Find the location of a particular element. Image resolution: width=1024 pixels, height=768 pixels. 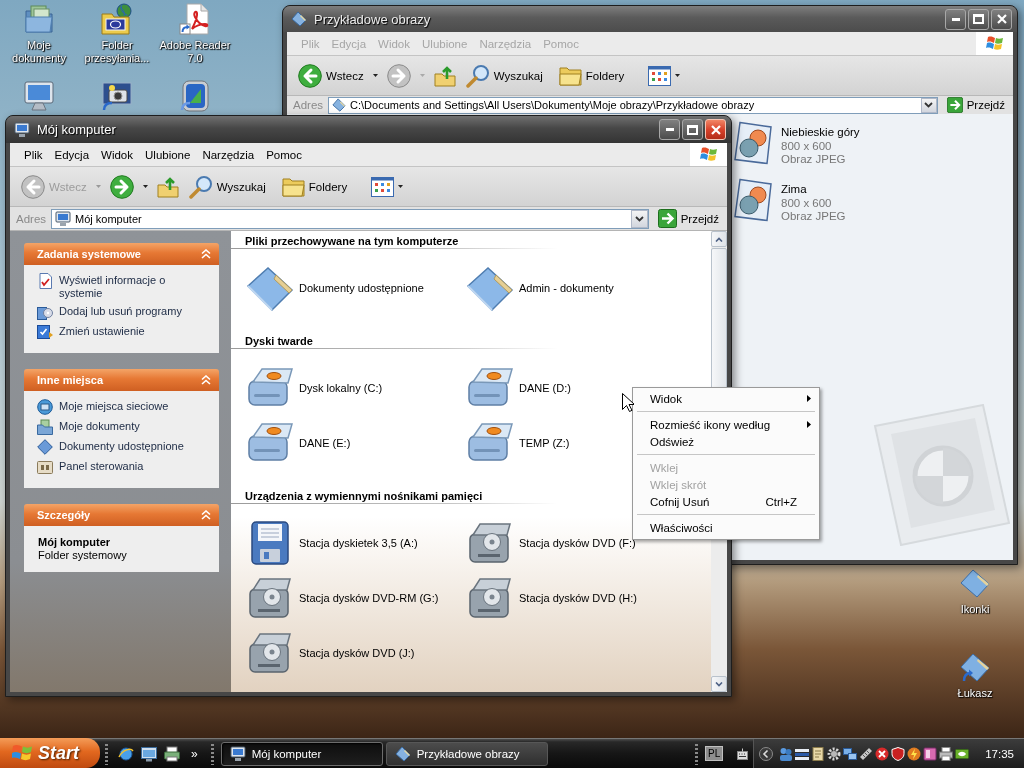

item-label: Dysk lokalny (C:) is located at coordinates (341, 388).